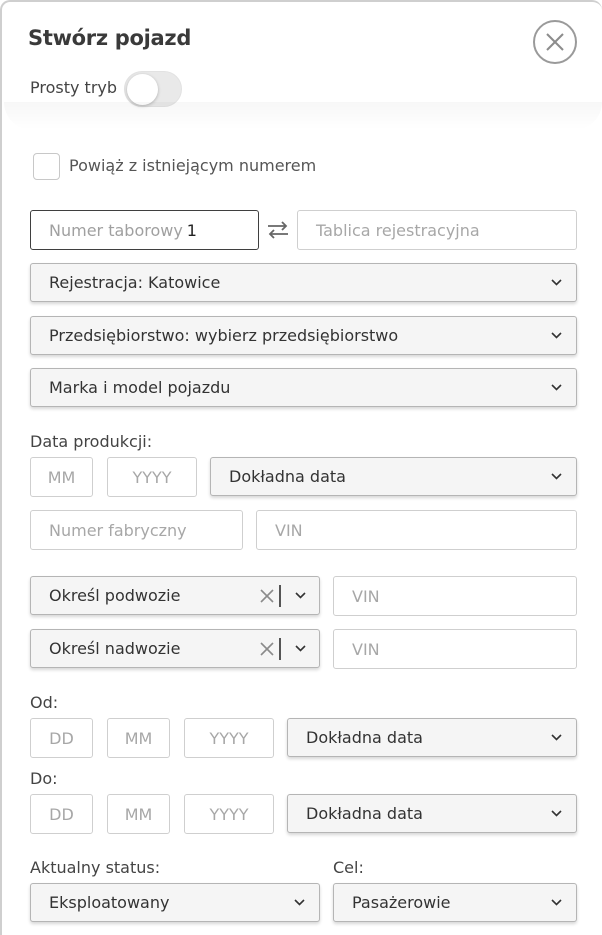 The image size is (602, 935). I want to click on from-precision-select: Dokładna data, so click(432, 737).